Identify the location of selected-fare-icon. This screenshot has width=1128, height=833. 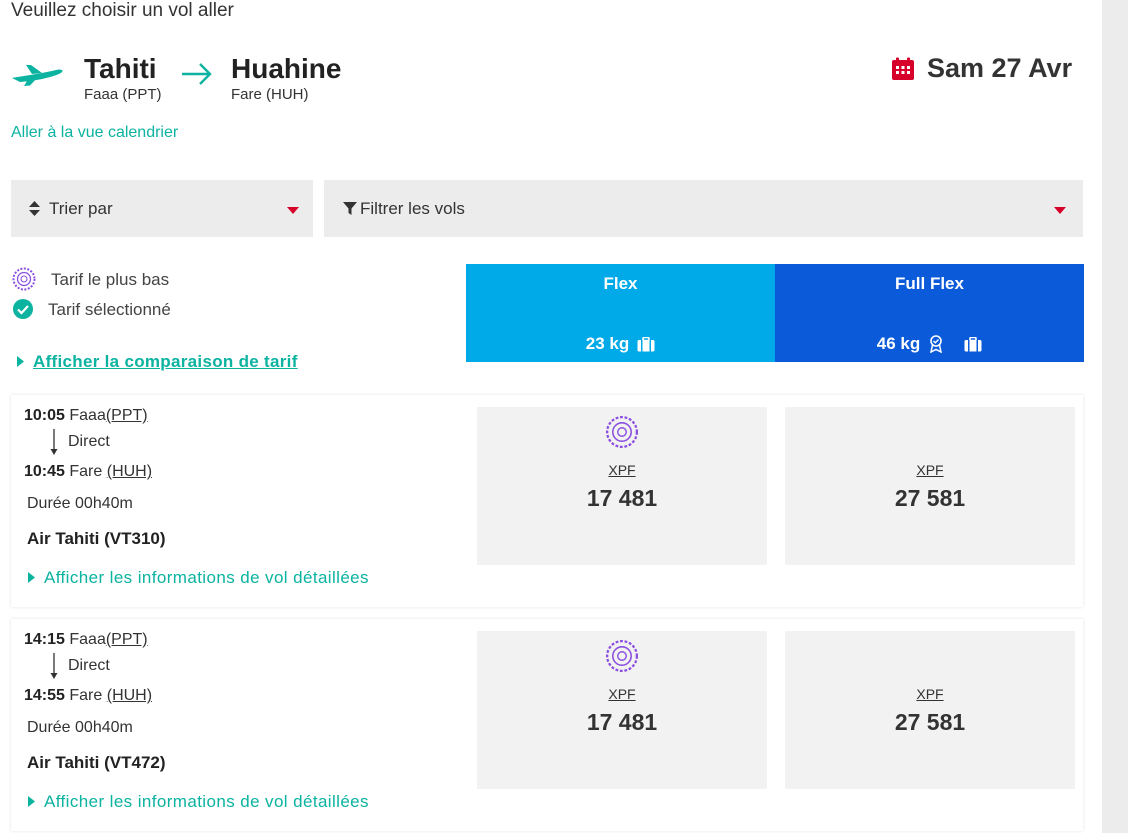
(23, 309).